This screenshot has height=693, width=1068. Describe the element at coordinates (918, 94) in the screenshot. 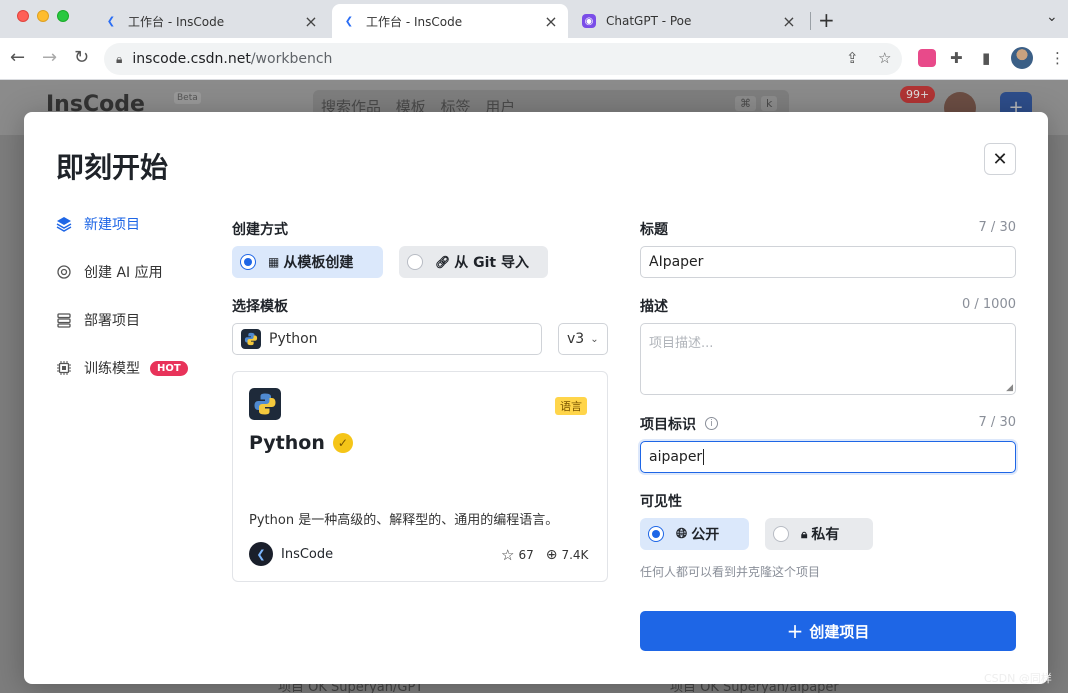

I see `notification-badge: 99+` at that location.